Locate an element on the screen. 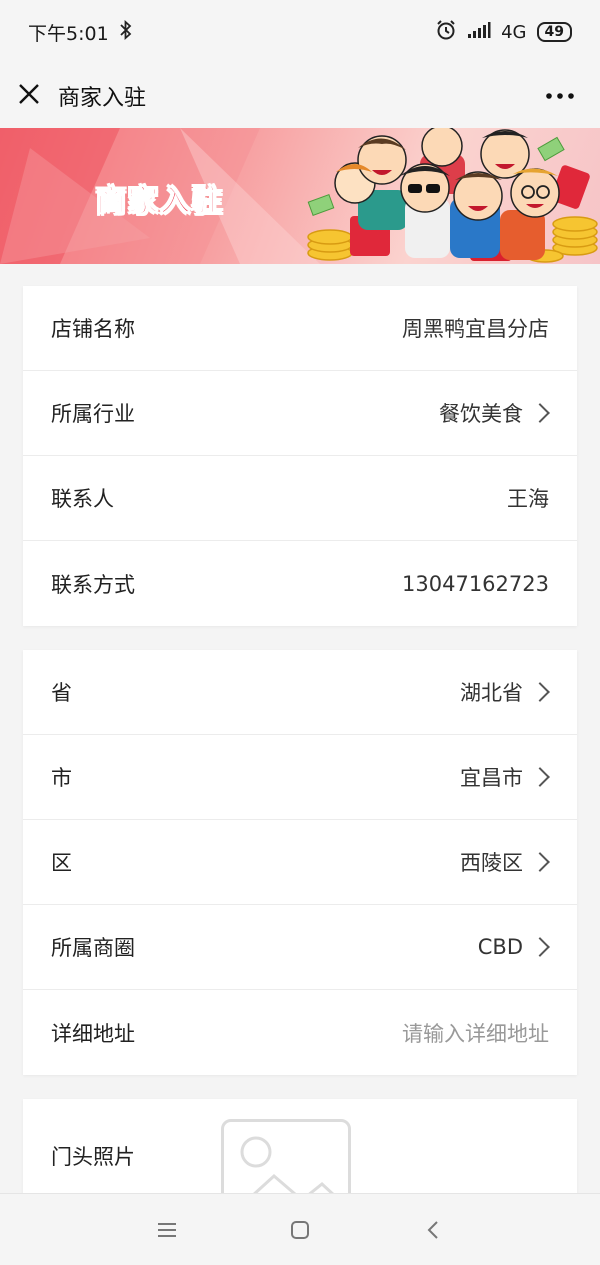 The width and height of the screenshot is (600, 1265). district-row: 区 西陵区 is located at coordinates (300, 862).